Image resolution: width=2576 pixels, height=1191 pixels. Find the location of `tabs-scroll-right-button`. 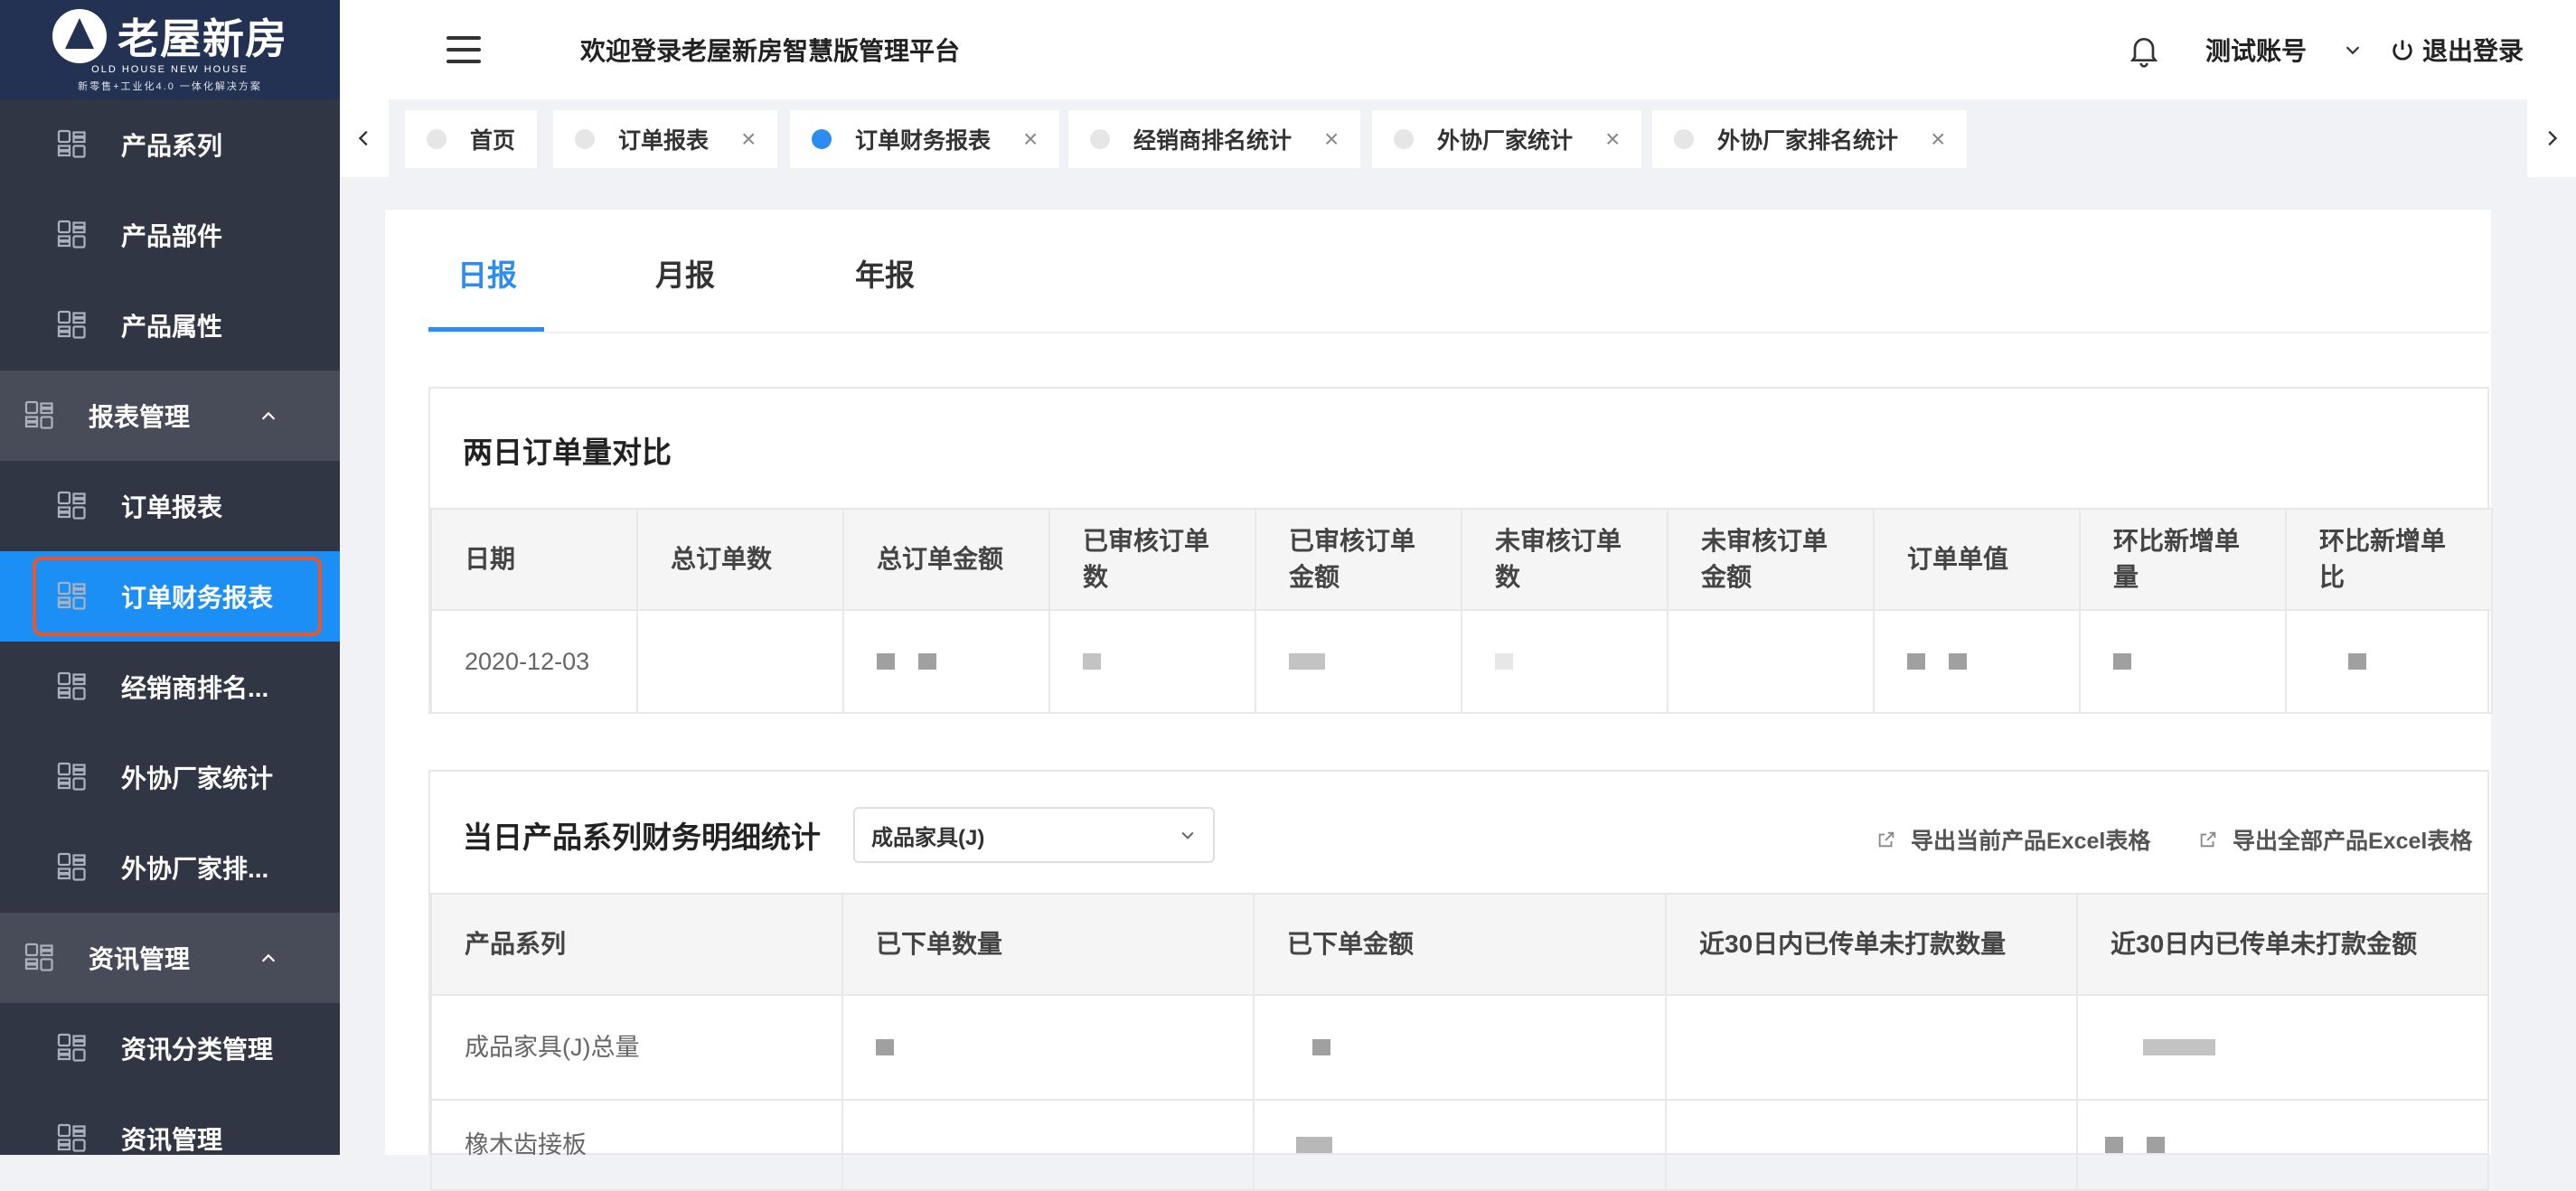

tabs-scroll-right-button is located at coordinates (2551, 138).